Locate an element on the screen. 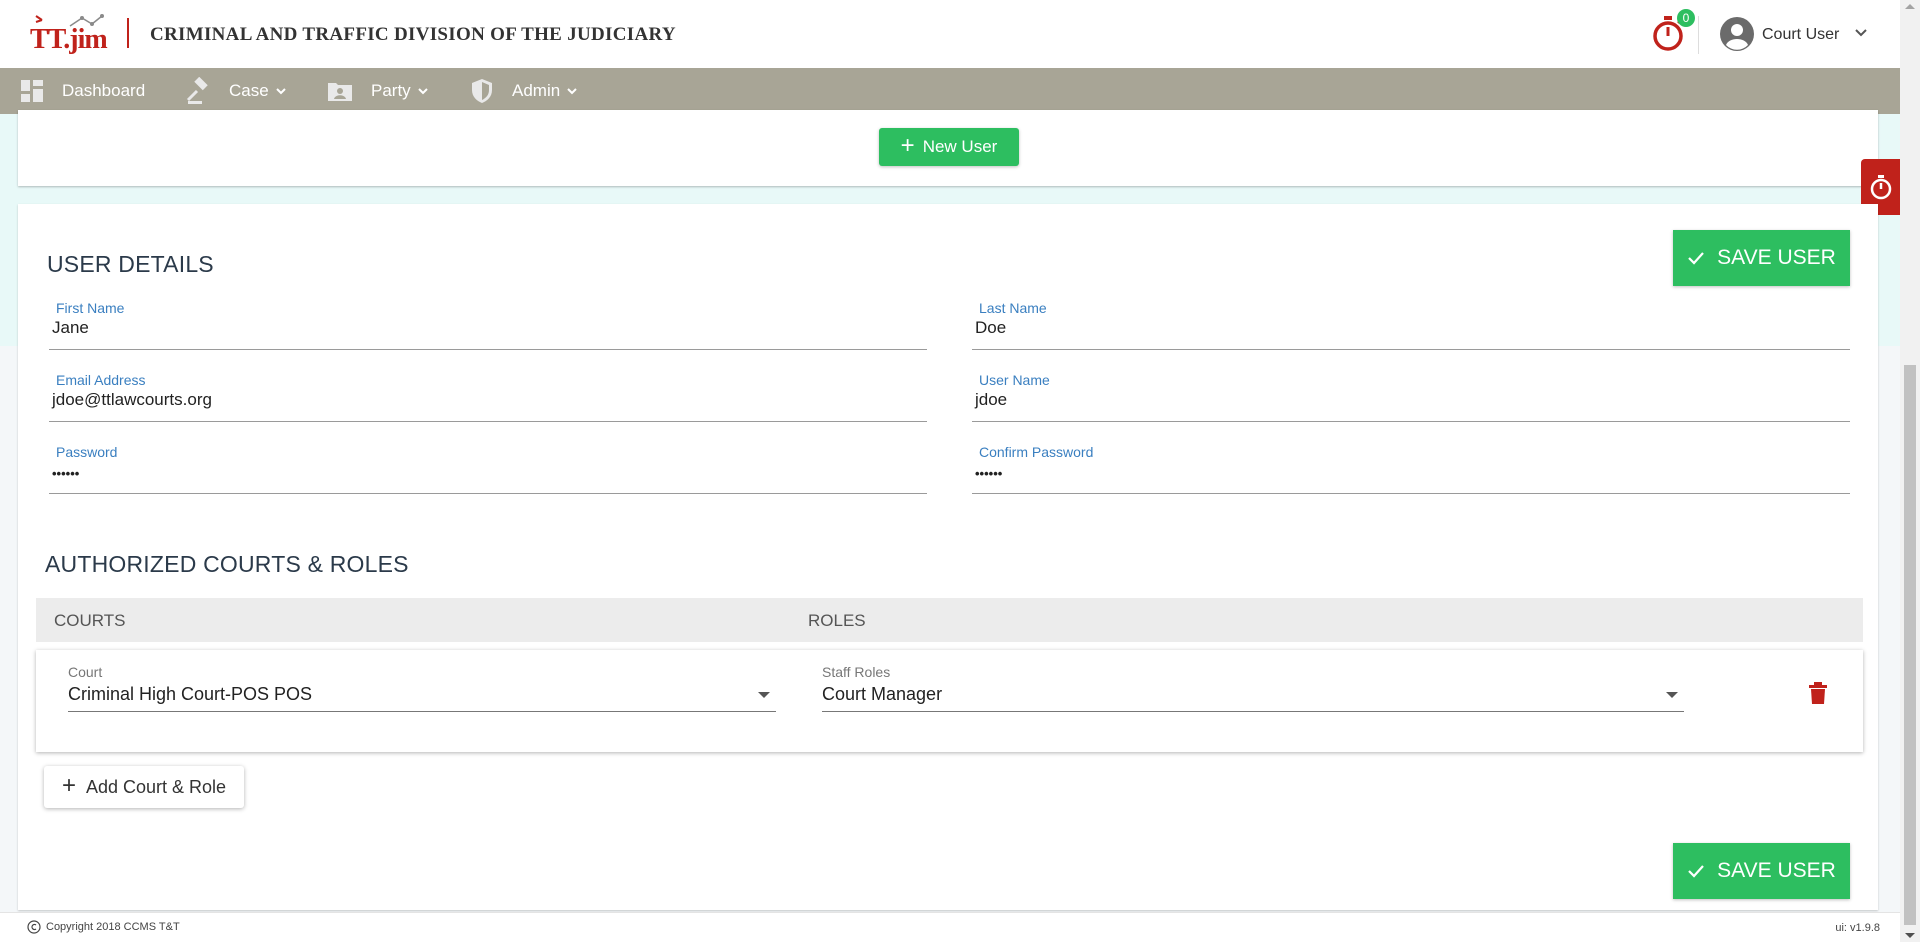  nav-label-party: Party is located at coordinates (391, 90).